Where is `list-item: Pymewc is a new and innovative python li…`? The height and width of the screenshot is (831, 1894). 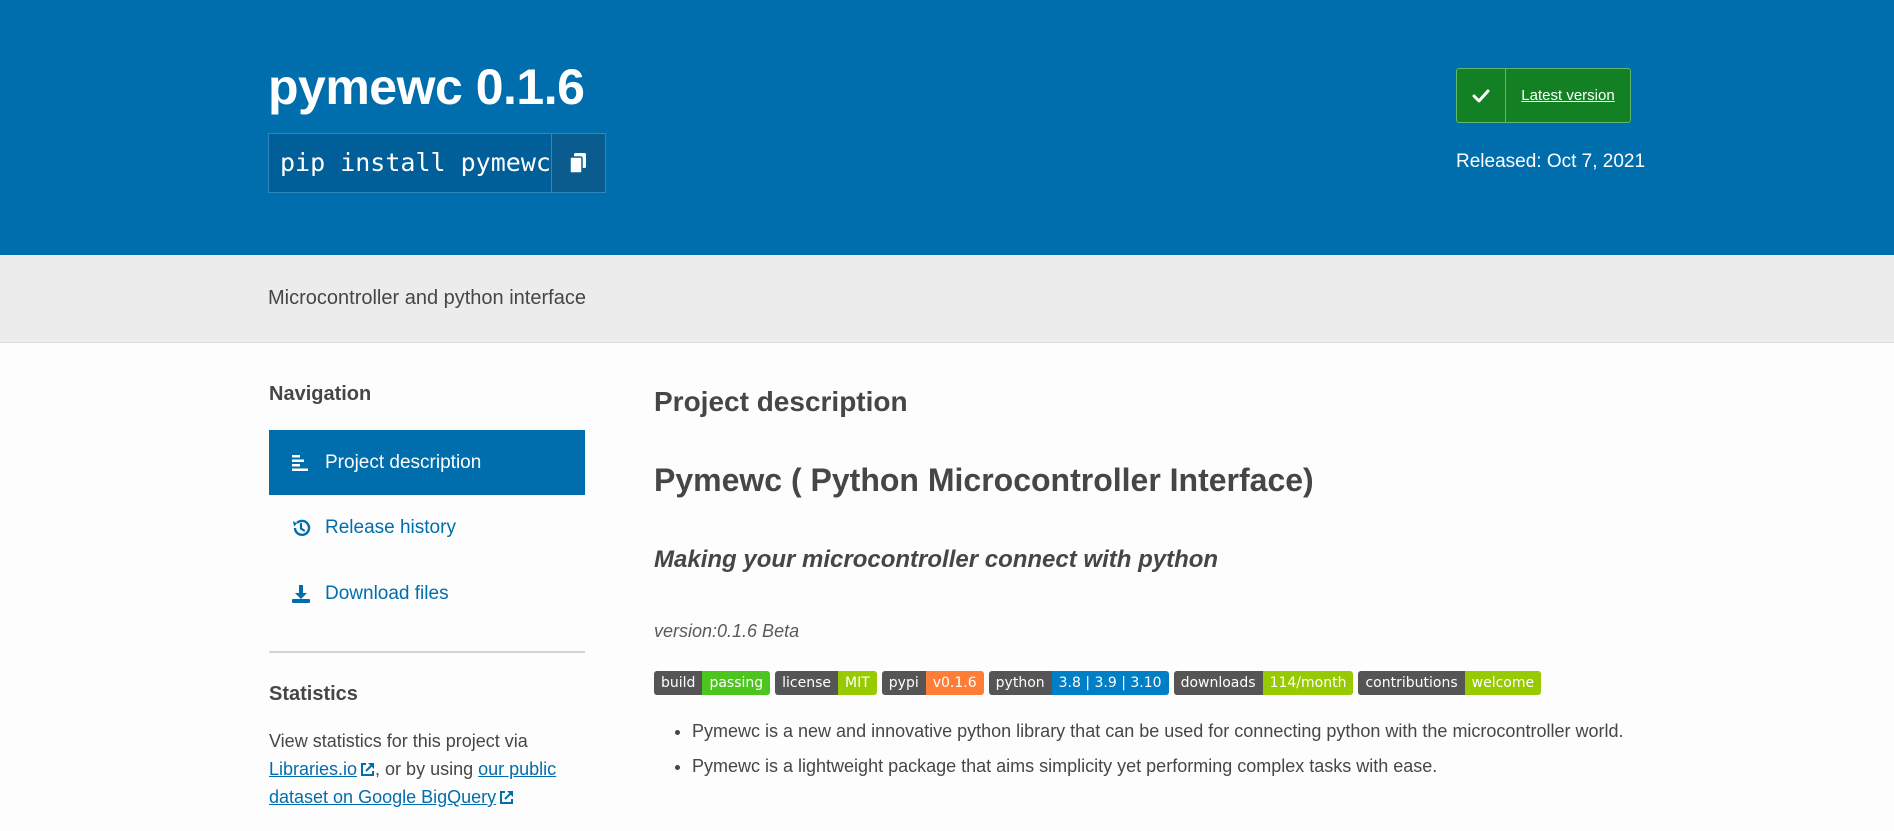
list-item: Pymewc is a new and innovative python li… is located at coordinates (1162, 731).